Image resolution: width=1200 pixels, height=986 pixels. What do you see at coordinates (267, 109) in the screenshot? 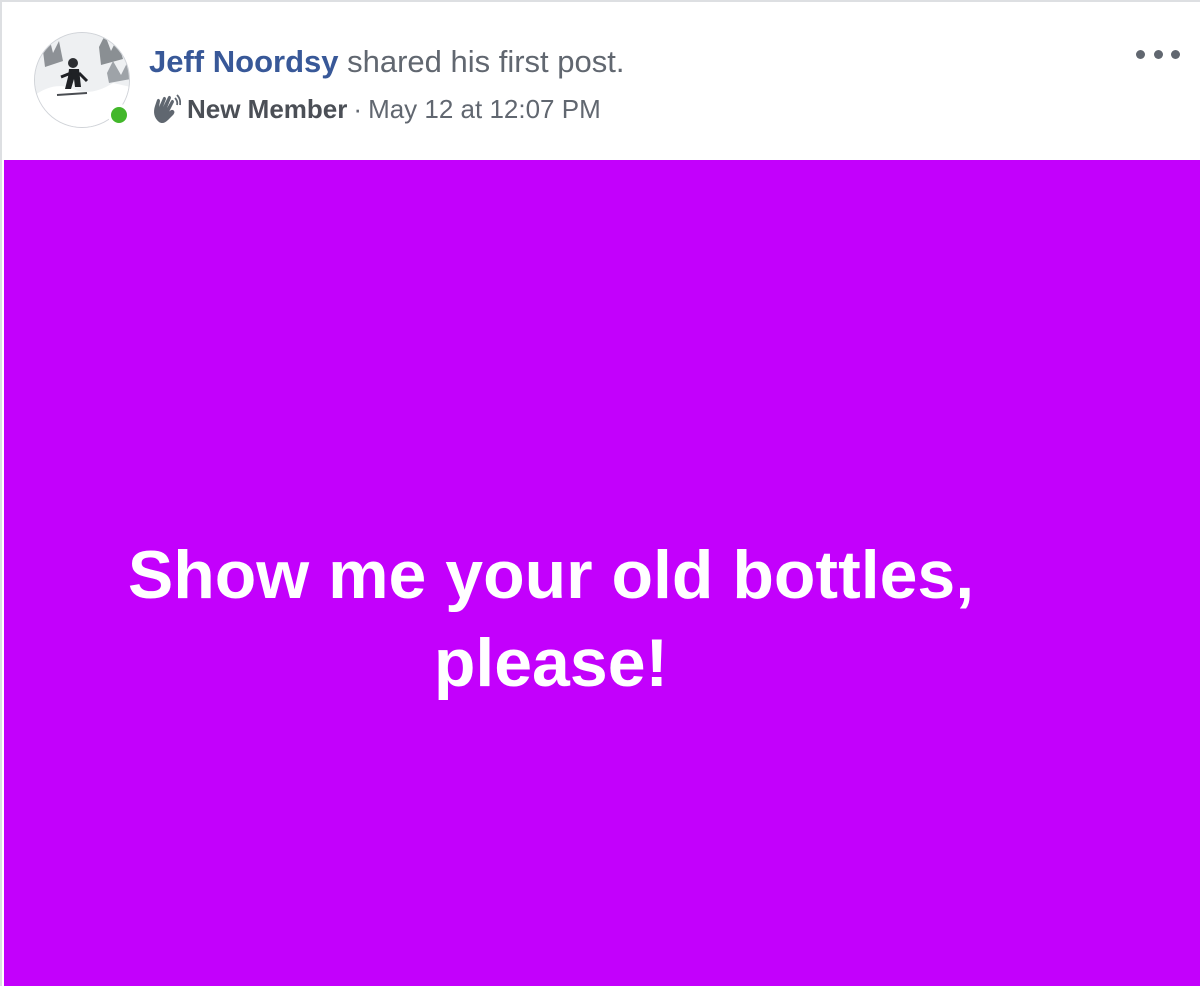
I see `new-member-badge: New Member` at bounding box center [267, 109].